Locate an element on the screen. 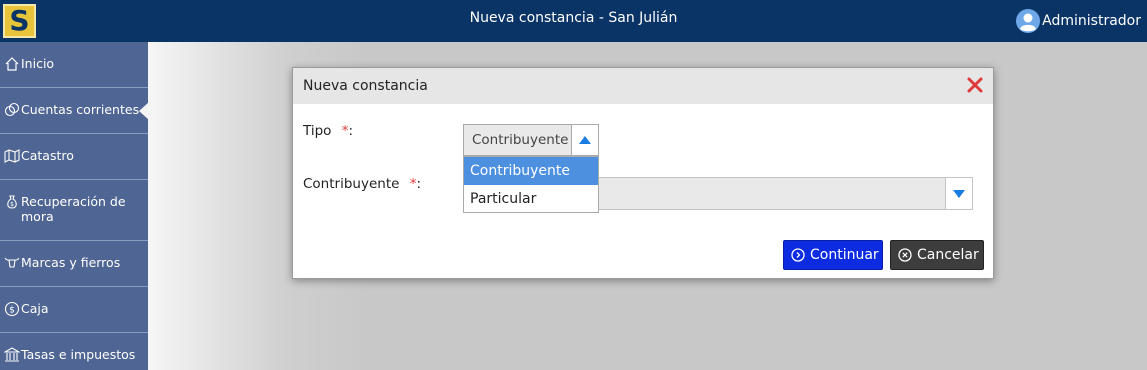  sidebar-item-label: Caja is located at coordinates (35, 308).